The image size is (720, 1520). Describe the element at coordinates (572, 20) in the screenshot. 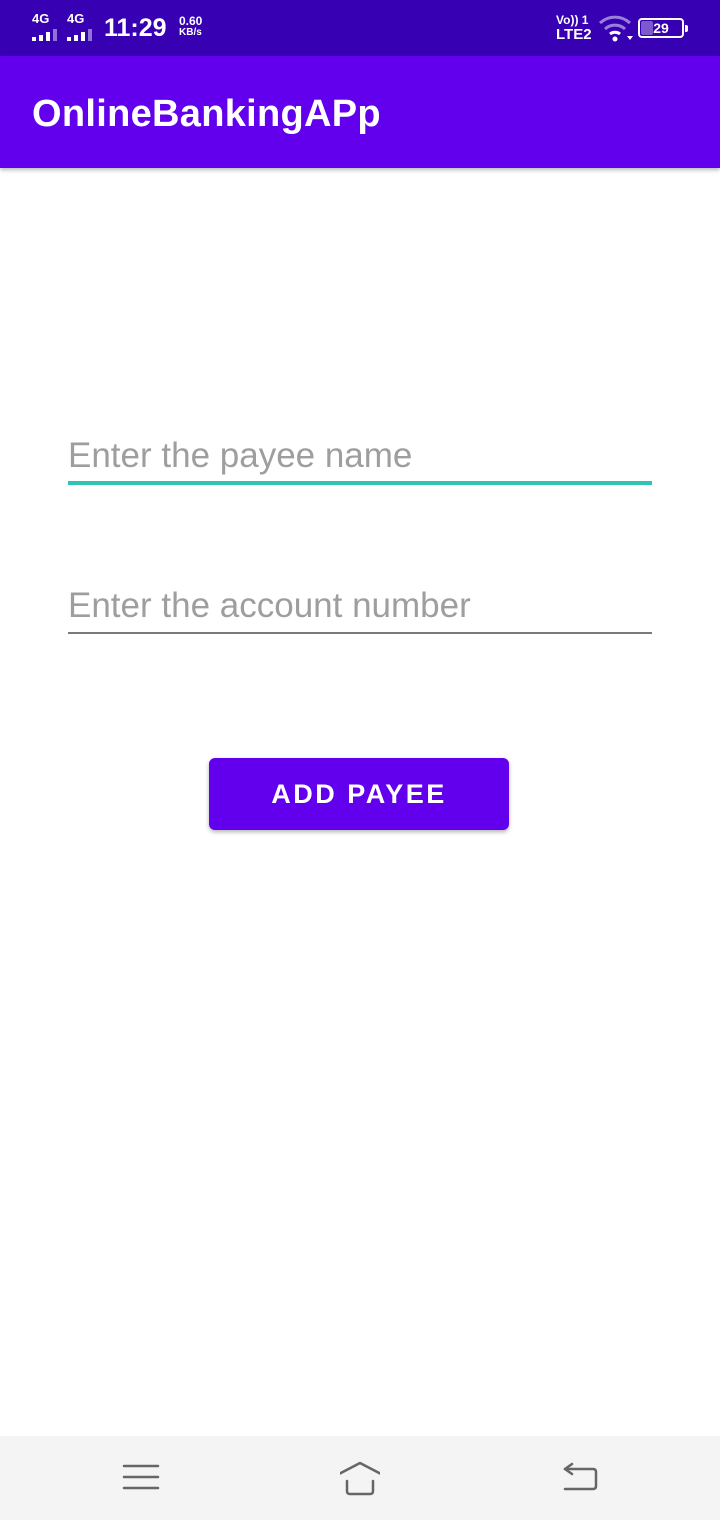

I see `volte-label: Vo)) 1` at that location.